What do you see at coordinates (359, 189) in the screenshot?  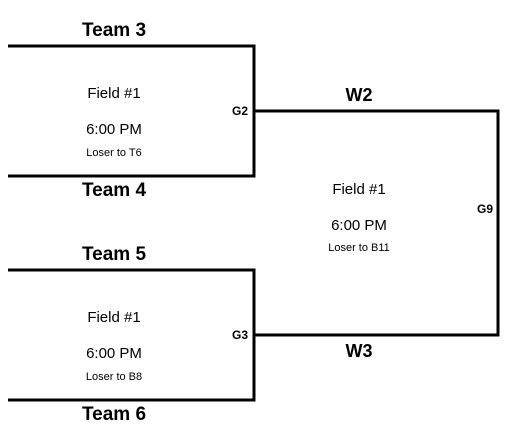 I see `g9-field-label: Field #1` at bounding box center [359, 189].